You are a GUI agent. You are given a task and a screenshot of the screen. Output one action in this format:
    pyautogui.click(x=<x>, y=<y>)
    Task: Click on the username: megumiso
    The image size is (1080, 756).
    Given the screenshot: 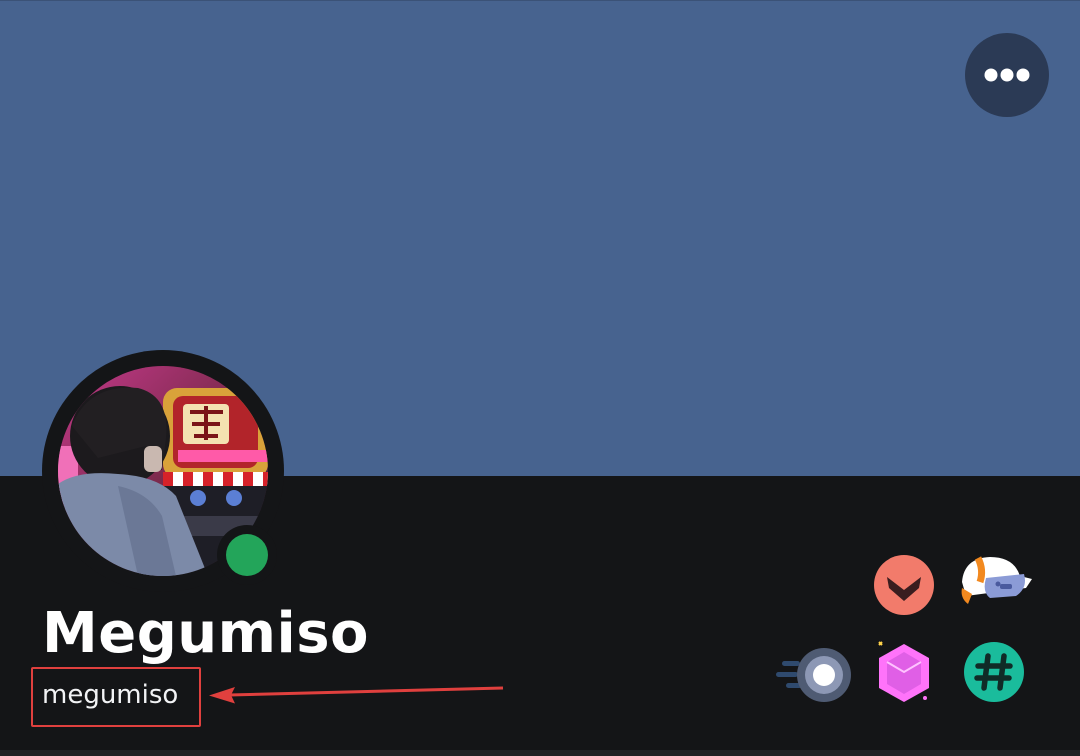 What is the action you would take?
    pyautogui.click(x=110, y=695)
    